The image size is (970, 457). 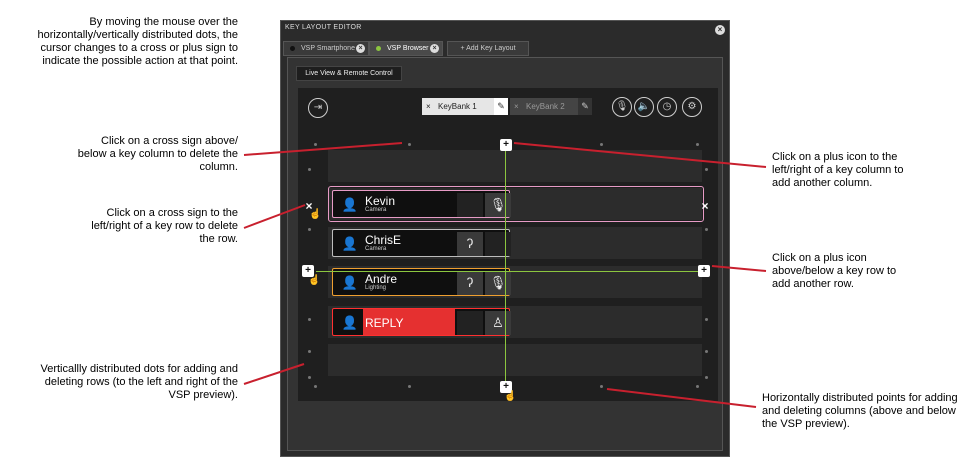 What do you see at coordinates (510, 271) in the screenshot?
I see `row-guide-line` at bounding box center [510, 271].